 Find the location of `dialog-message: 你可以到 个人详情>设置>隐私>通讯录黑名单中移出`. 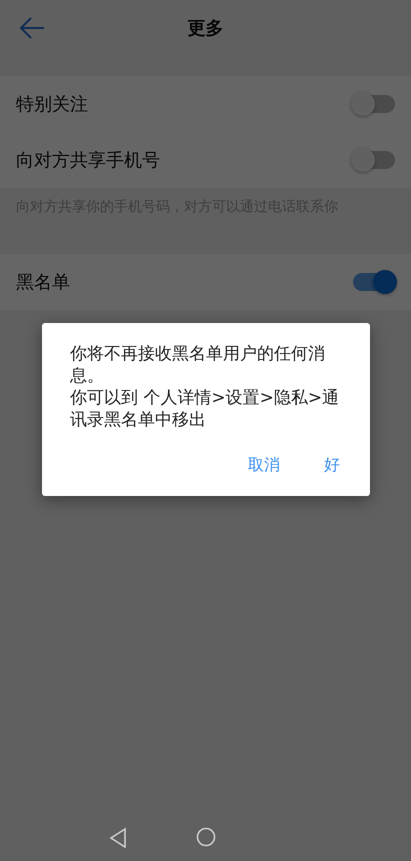

dialog-message: 你可以到 个人详情>设置>隐私>通讯录黑名单中移出 is located at coordinates (205, 409).